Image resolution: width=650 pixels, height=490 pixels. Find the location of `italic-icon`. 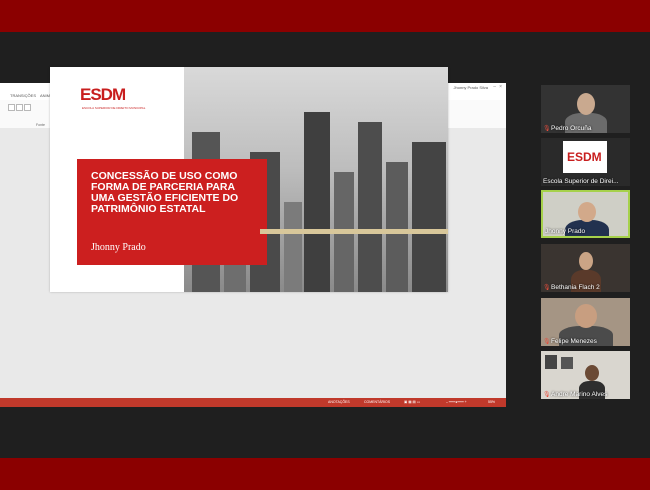

italic-icon is located at coordinates (19, 107).